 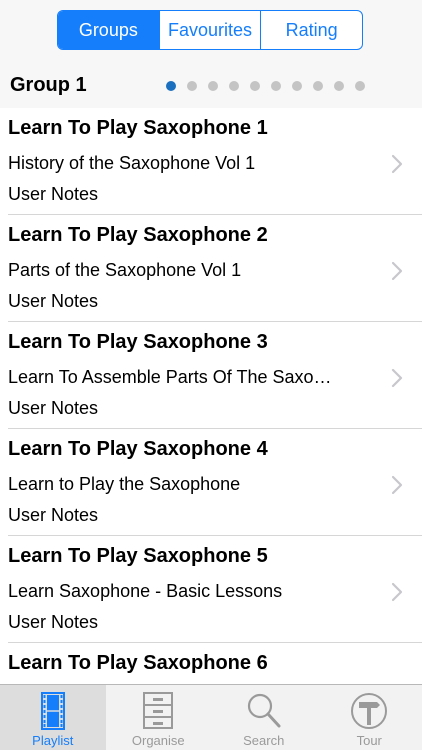 I want to click on tab-tour: Tour, so click(x=369, y=717).